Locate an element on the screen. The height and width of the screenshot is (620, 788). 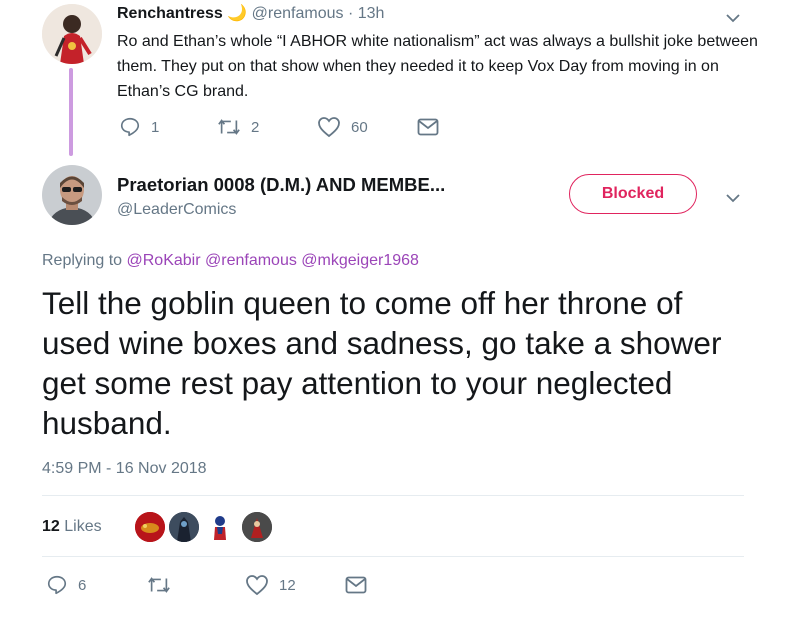
author-handle: @LeaderComics is located at coordinates (176, 210).